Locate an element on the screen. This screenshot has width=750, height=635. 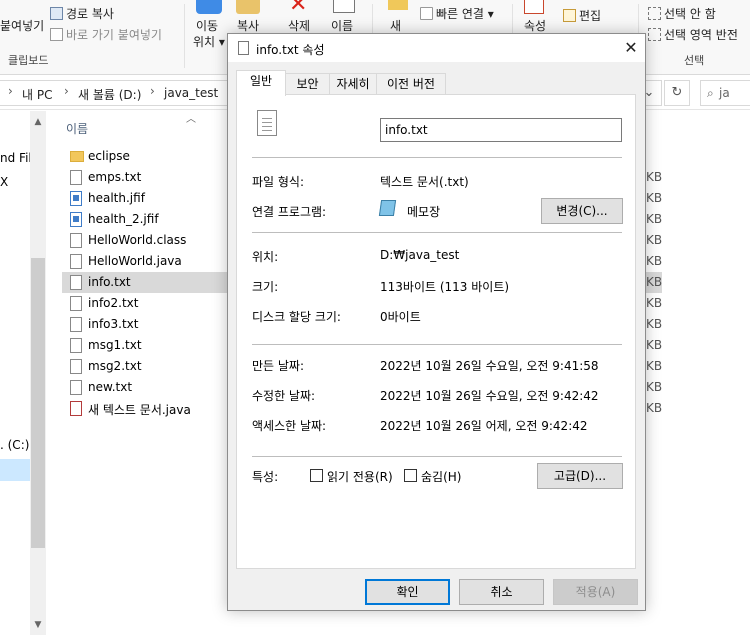
modified-value: 2022년 10월 26일 수요일, 오전 9:42:42 is located at coordinates (489, 396).